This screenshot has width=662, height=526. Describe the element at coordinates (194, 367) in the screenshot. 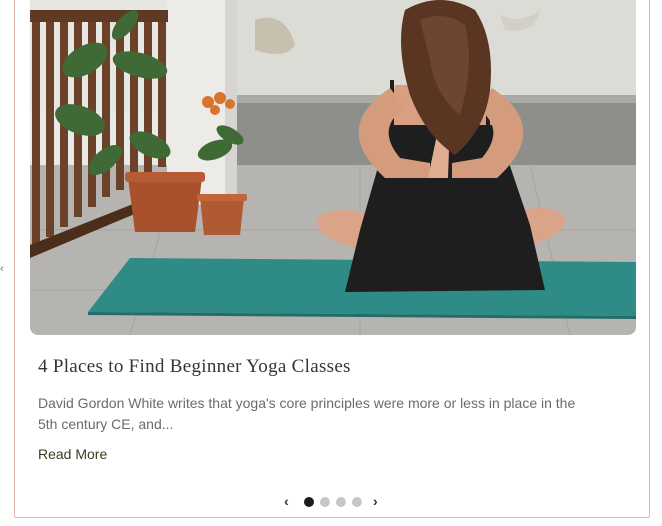

I see `post-title: 4 Places to Find Beginner Yoga Classes` at that location.